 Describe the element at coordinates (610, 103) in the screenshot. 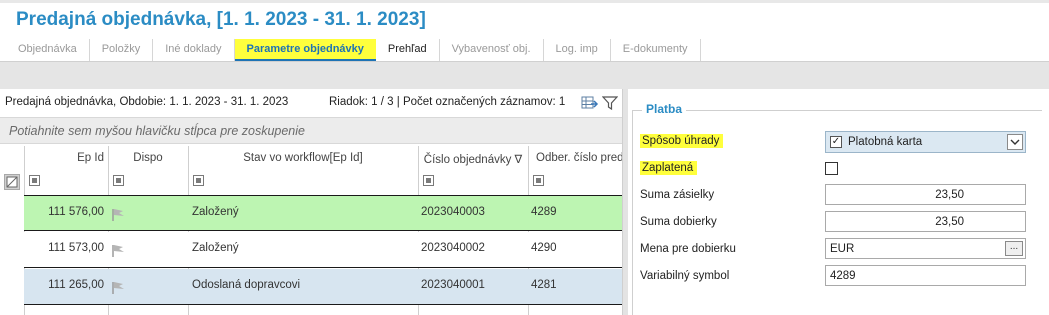

I see `funnel-filter-icon` at that location.